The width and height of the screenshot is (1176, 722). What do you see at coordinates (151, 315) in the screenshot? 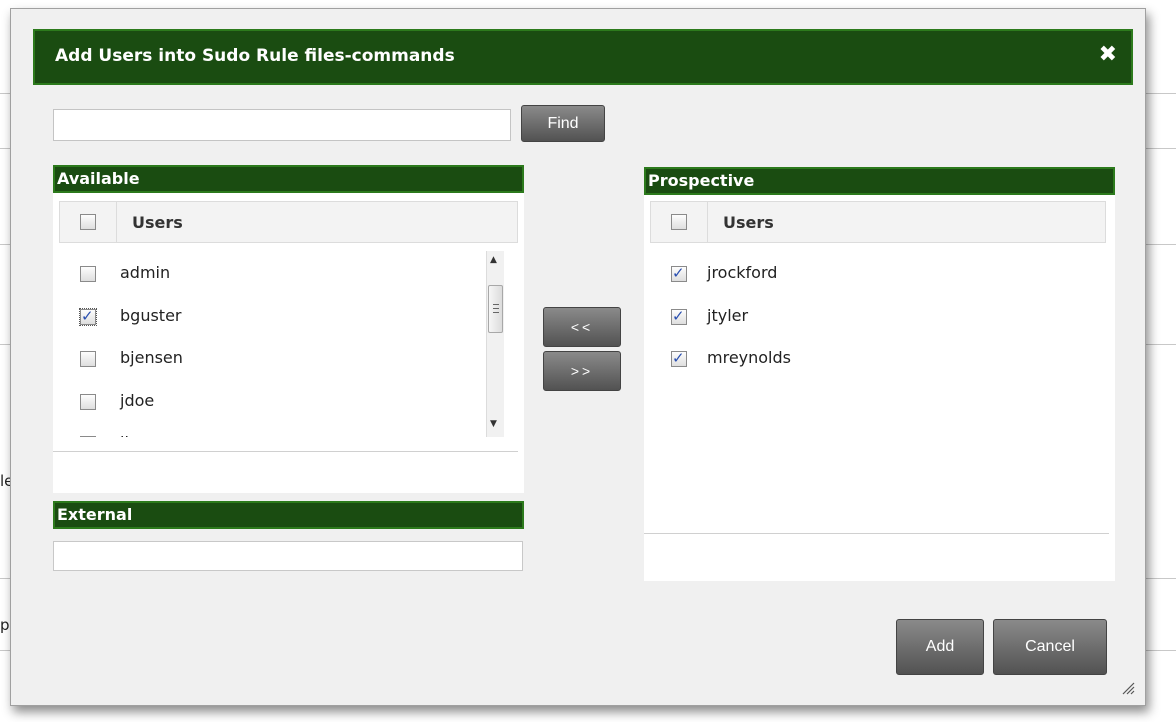
I see `user-name: bguster` at bounding box center [151, 315].